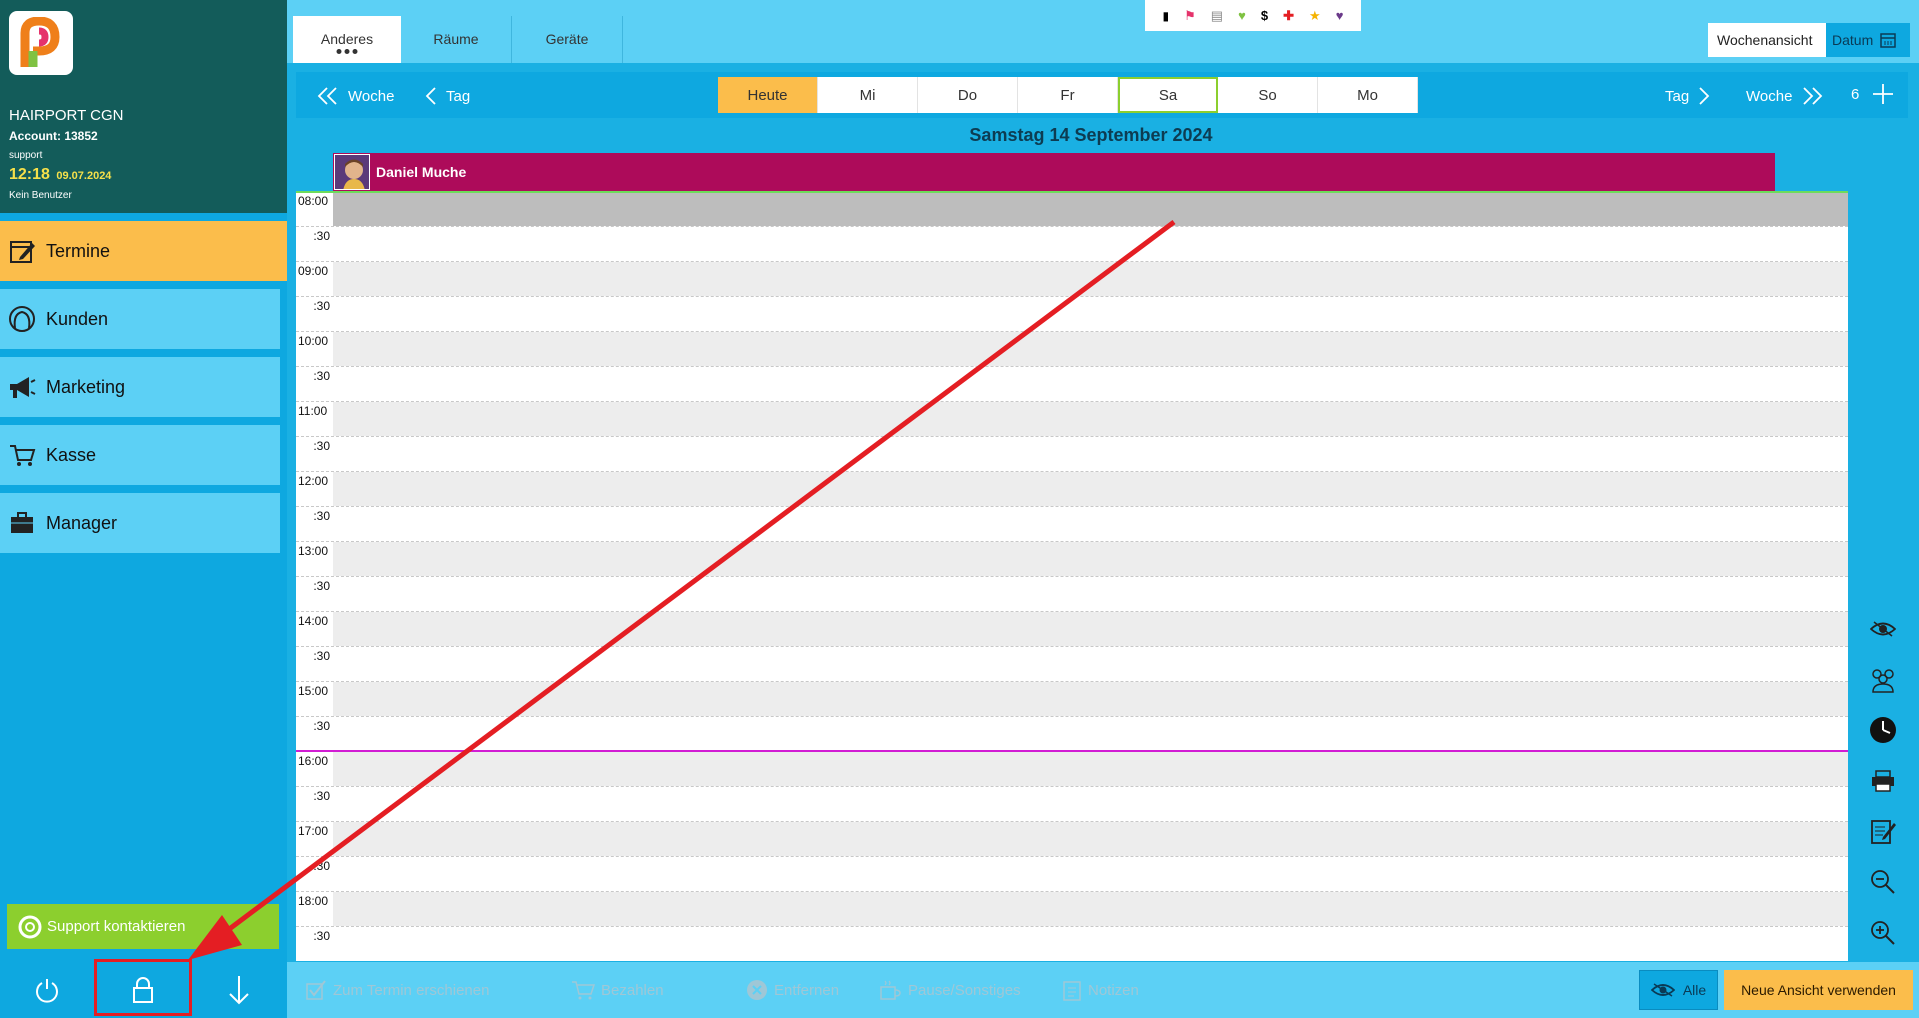  Describe the element at coordinates (632, 990) in the screenshot. I see `pay-label: Bezahlen` at that location.